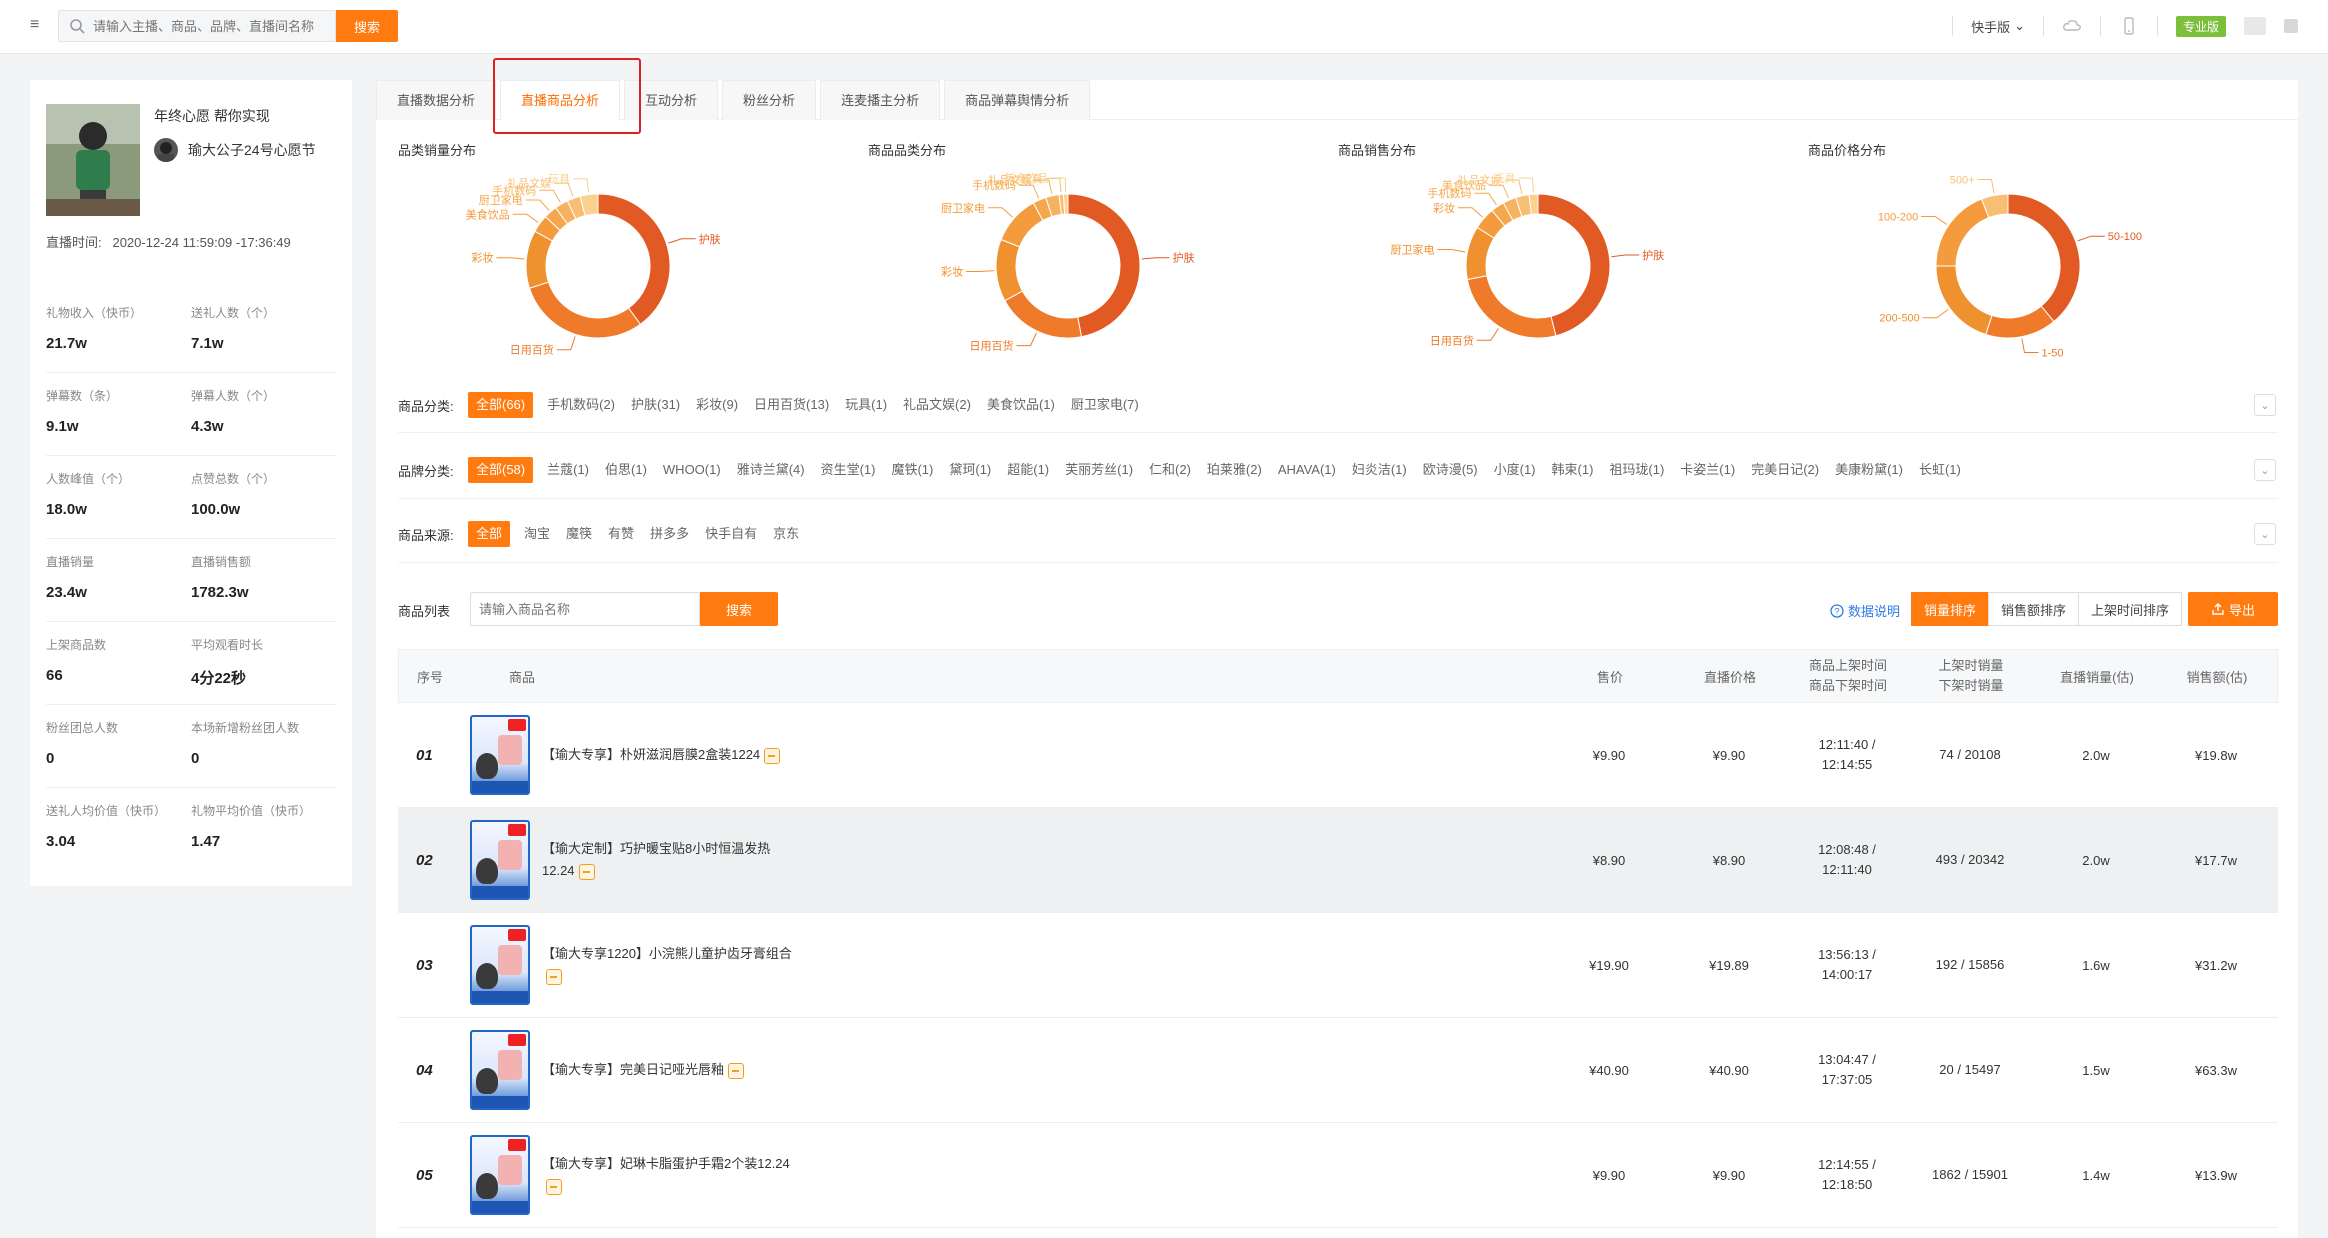 This screenshot has width=2328, height=1238. Describe the element at coordinates (1028, 470) in the screenshot. I see `filter-option: 超能(1)` at that location.